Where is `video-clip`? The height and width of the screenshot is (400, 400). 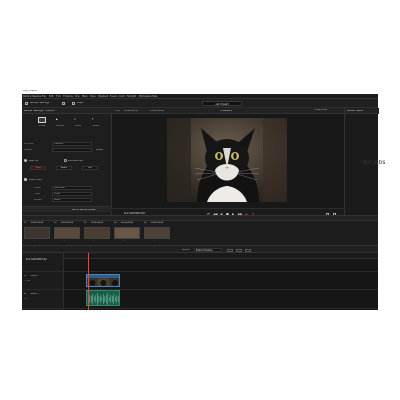
video-clip is located at coordinates (103, 280).